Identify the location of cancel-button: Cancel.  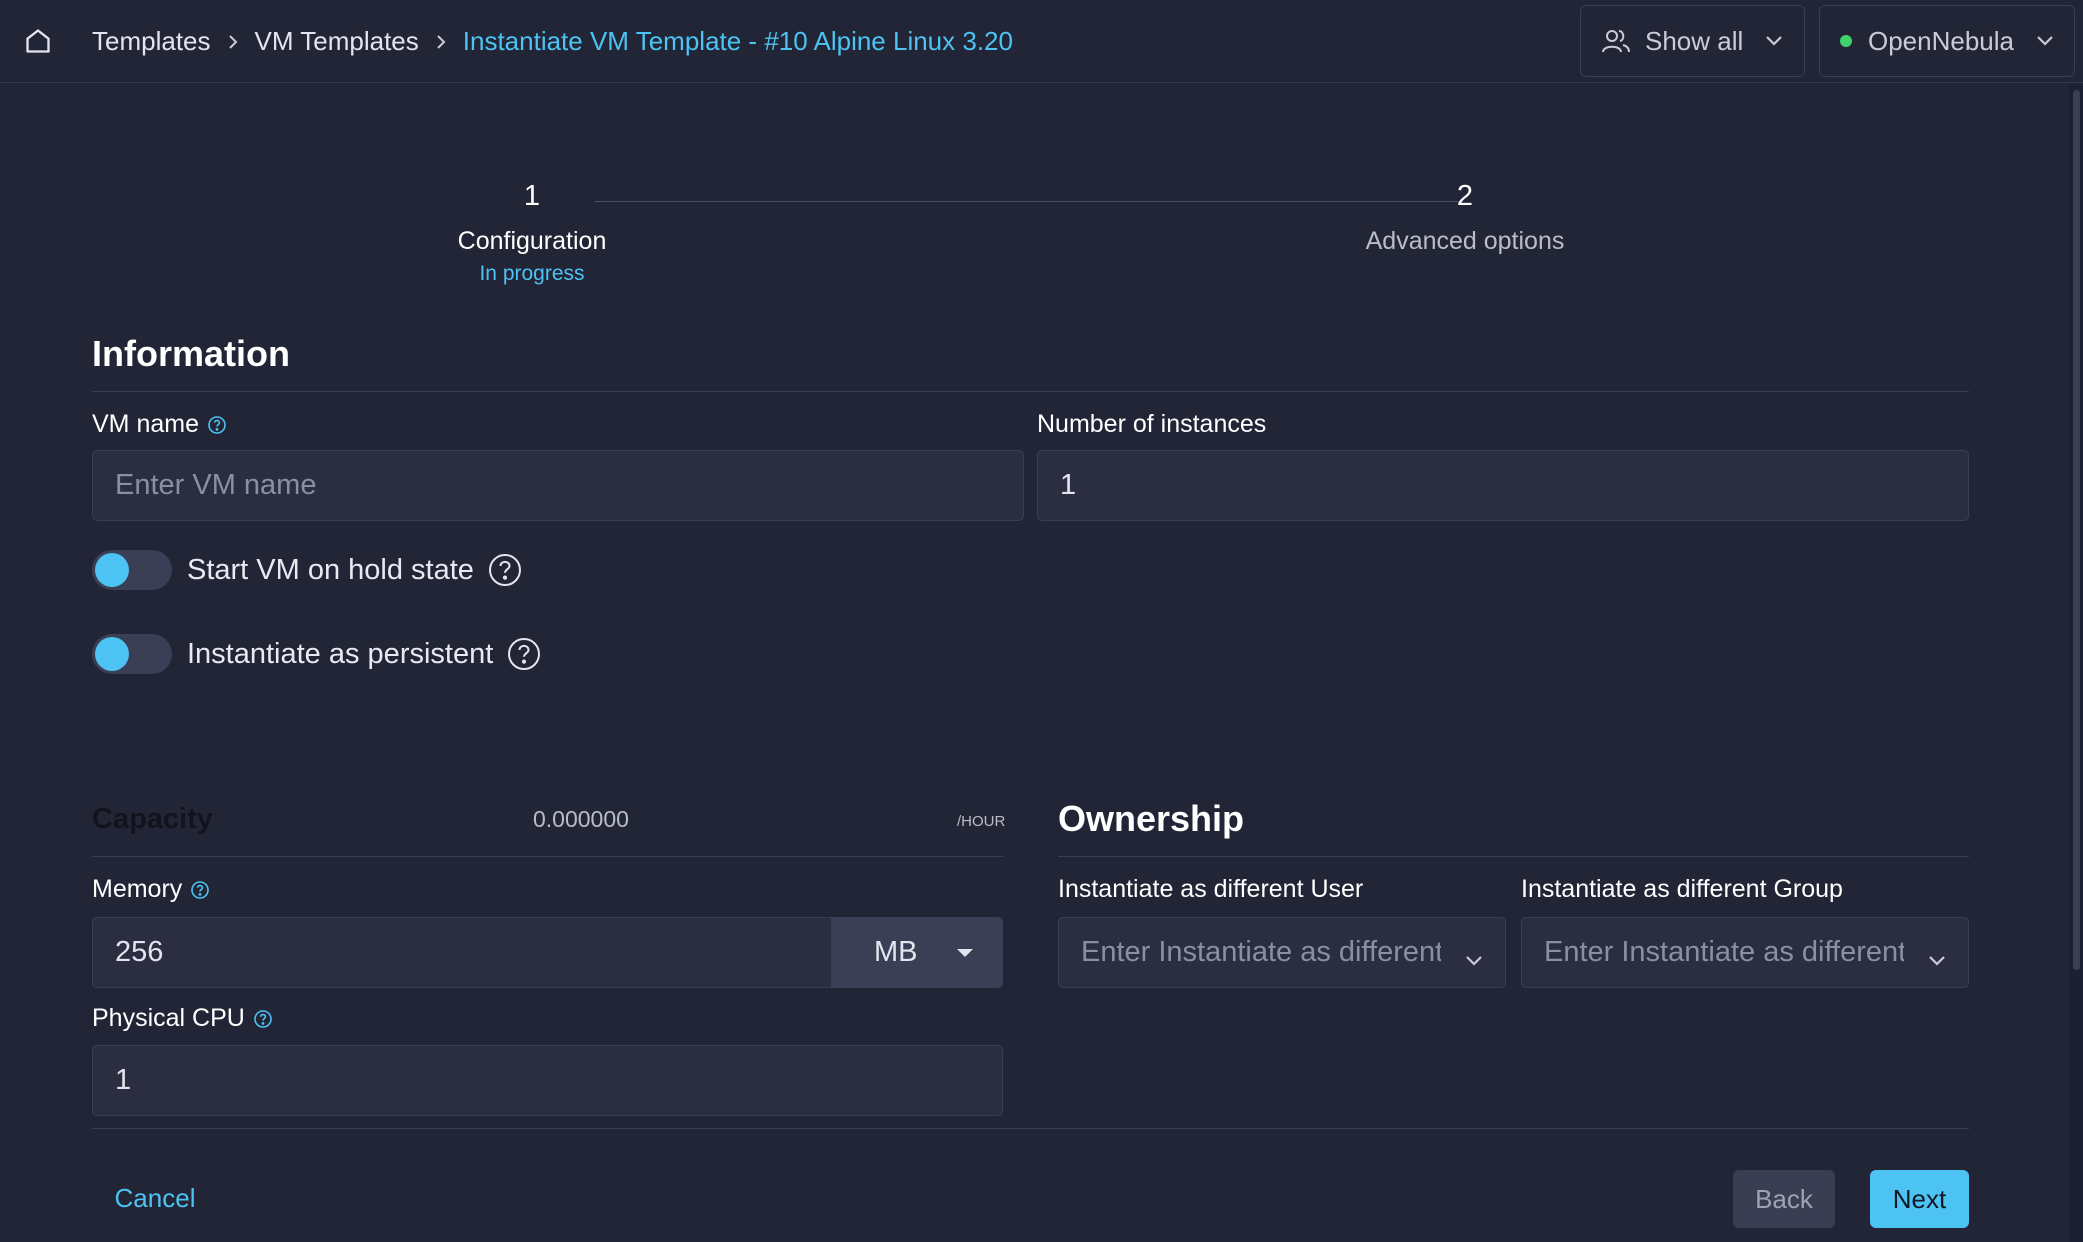
(155, 1198).